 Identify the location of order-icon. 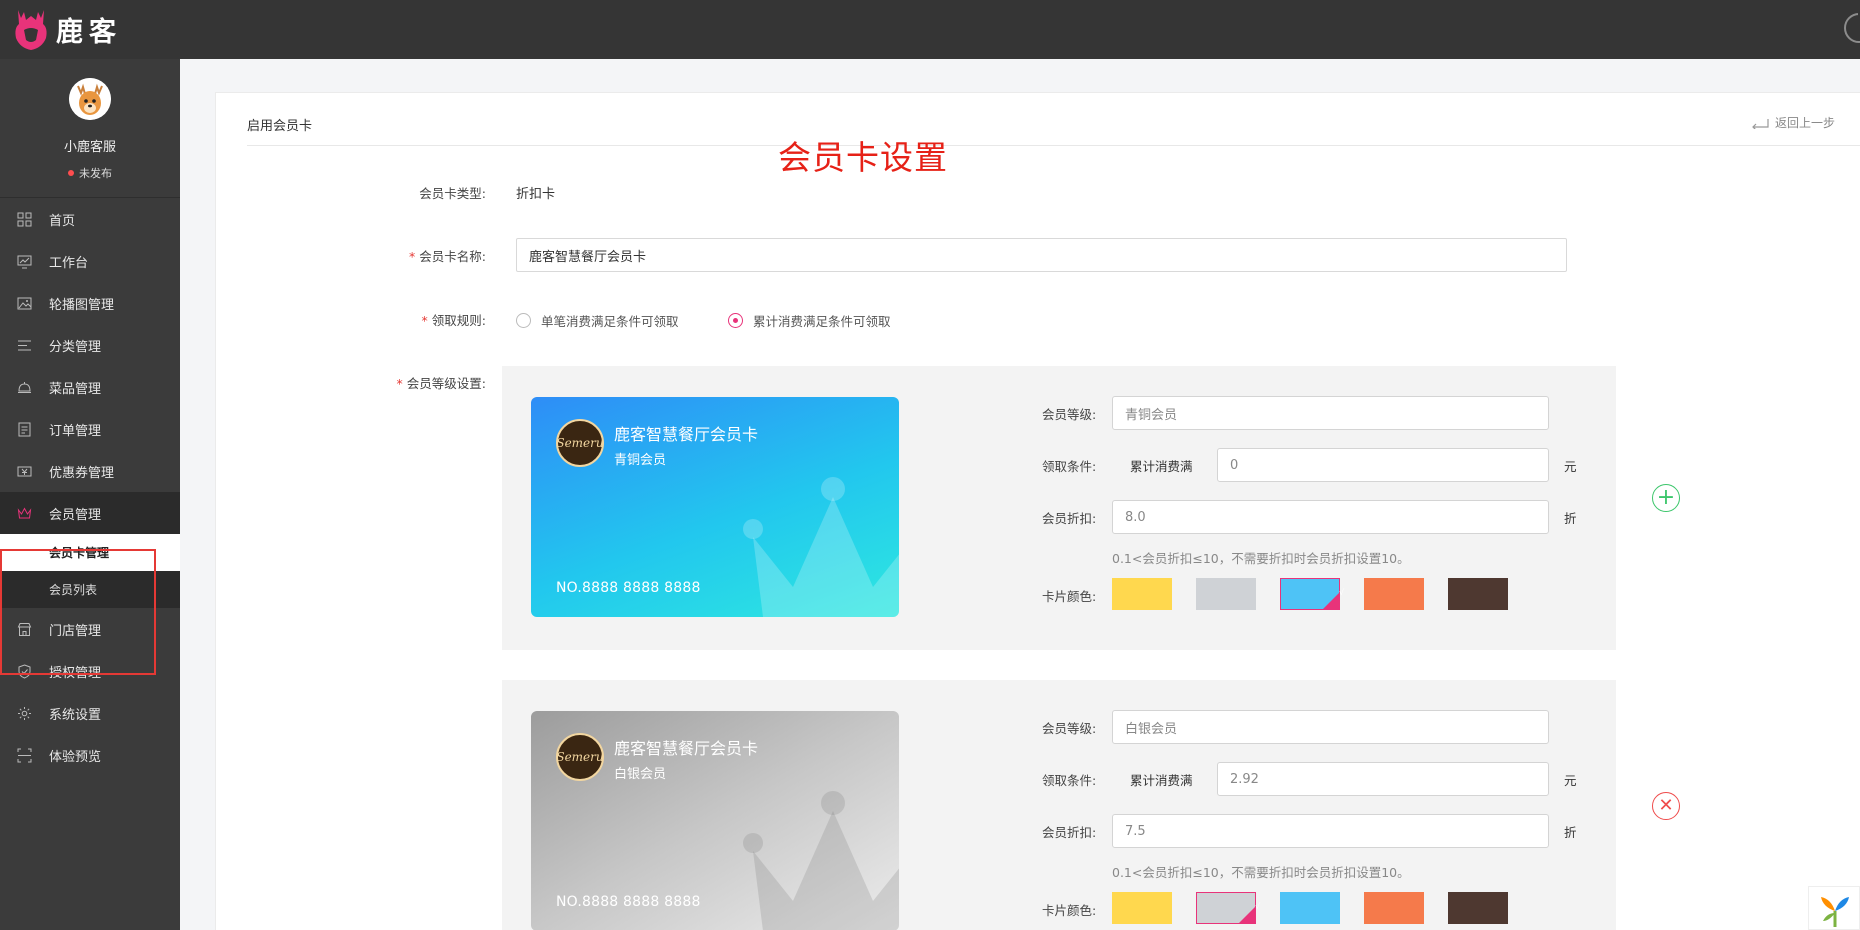
(24, 429).